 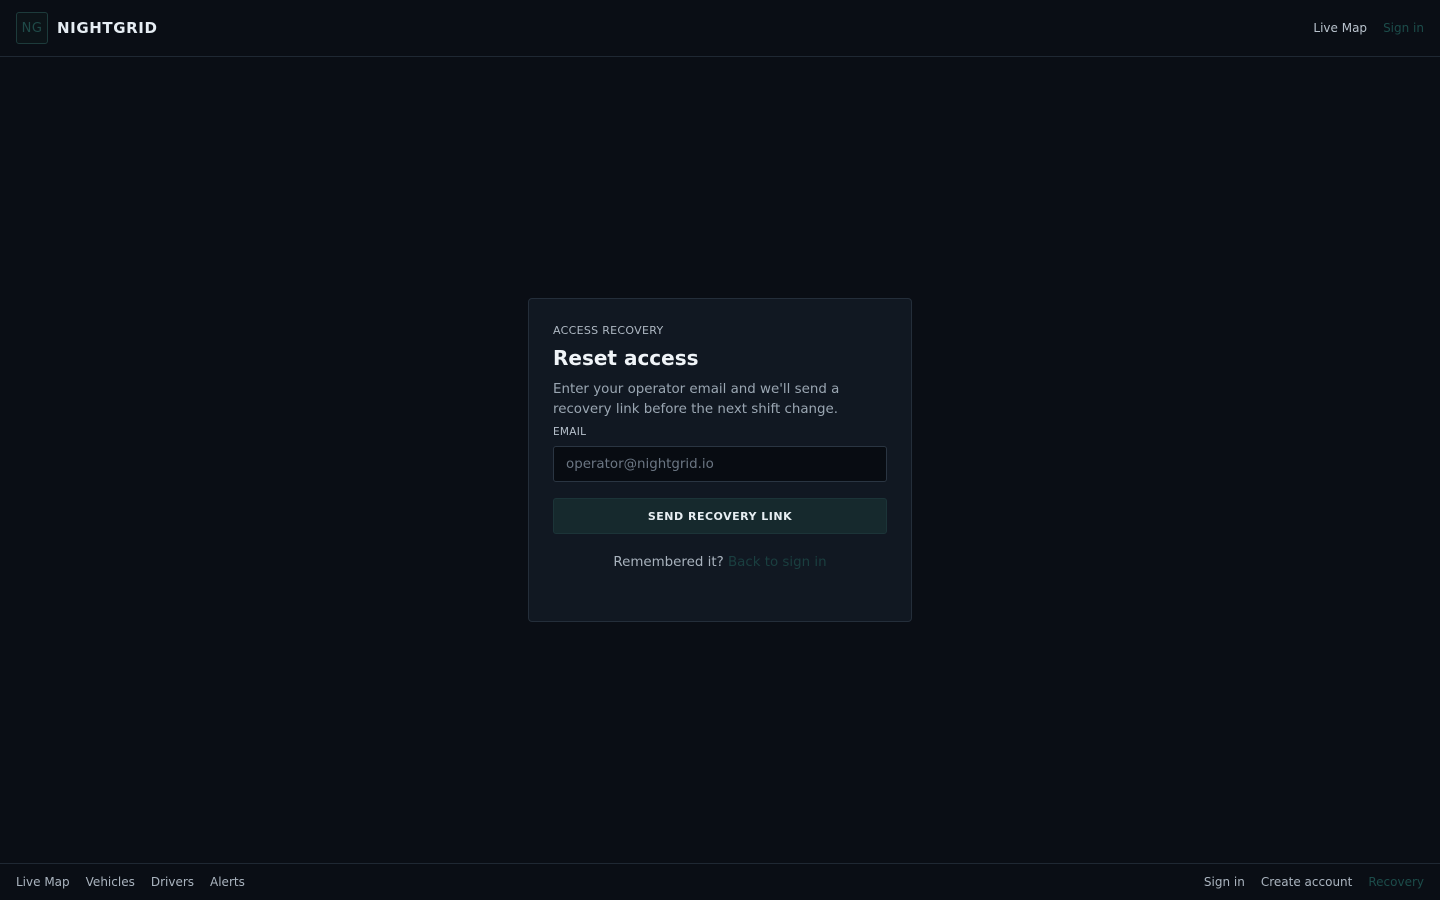 What do you see at coordinates (172, 882) in the screenshot?
I see `footer-link-drivers: Drivers` at bounding box center [172, 882].